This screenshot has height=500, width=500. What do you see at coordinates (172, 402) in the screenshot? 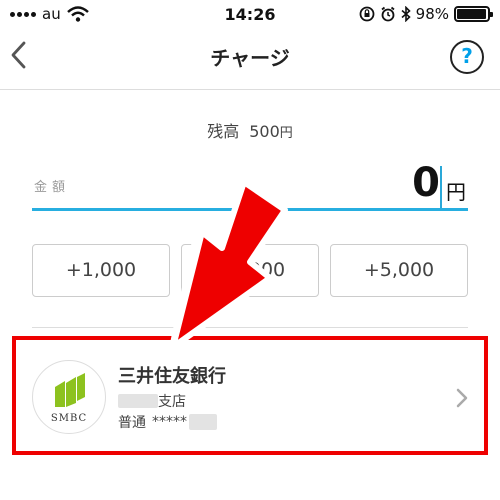
I see `branch-suffix: 支店` at bounding box center [172, 402].